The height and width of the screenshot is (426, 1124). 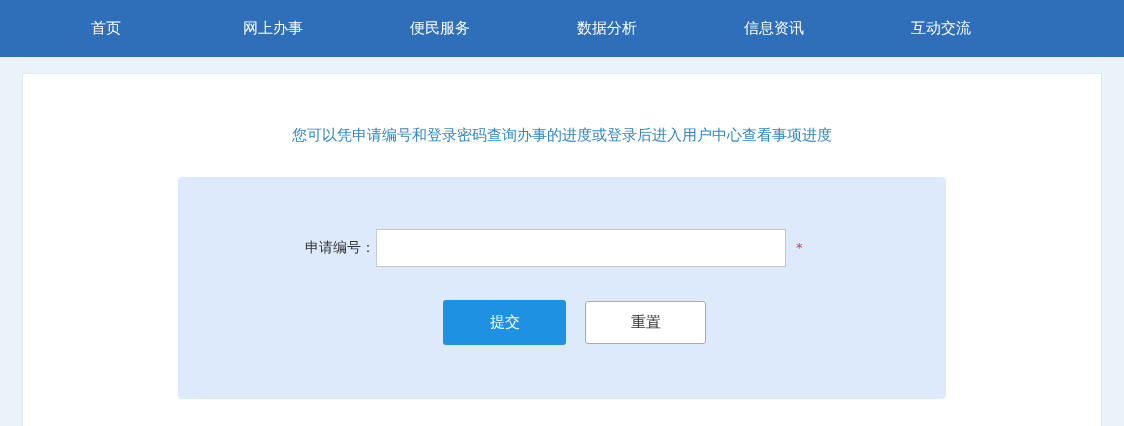 What do you see at coordinates (581, 247) in the screenshot?
I see `input-field` at bounding box center [581, 247].